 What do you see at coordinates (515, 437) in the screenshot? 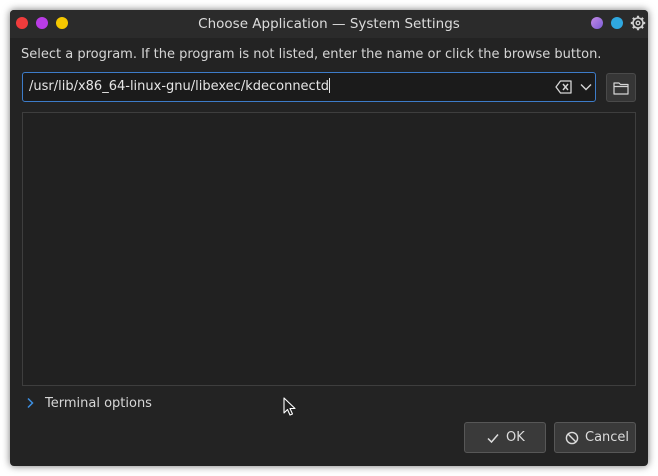
I see `ok-label: OK` at bounding box center [515, 437].